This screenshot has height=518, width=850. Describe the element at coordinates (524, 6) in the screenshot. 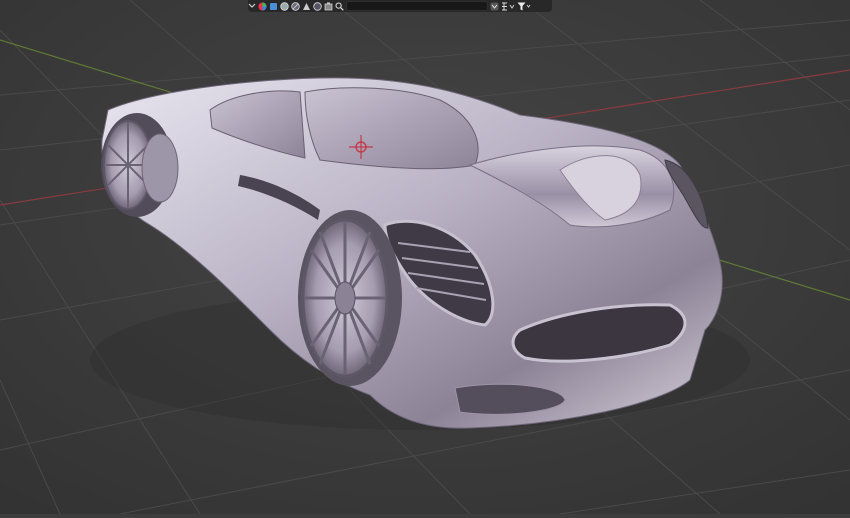

I see `filter-funnel-icon` at that location.